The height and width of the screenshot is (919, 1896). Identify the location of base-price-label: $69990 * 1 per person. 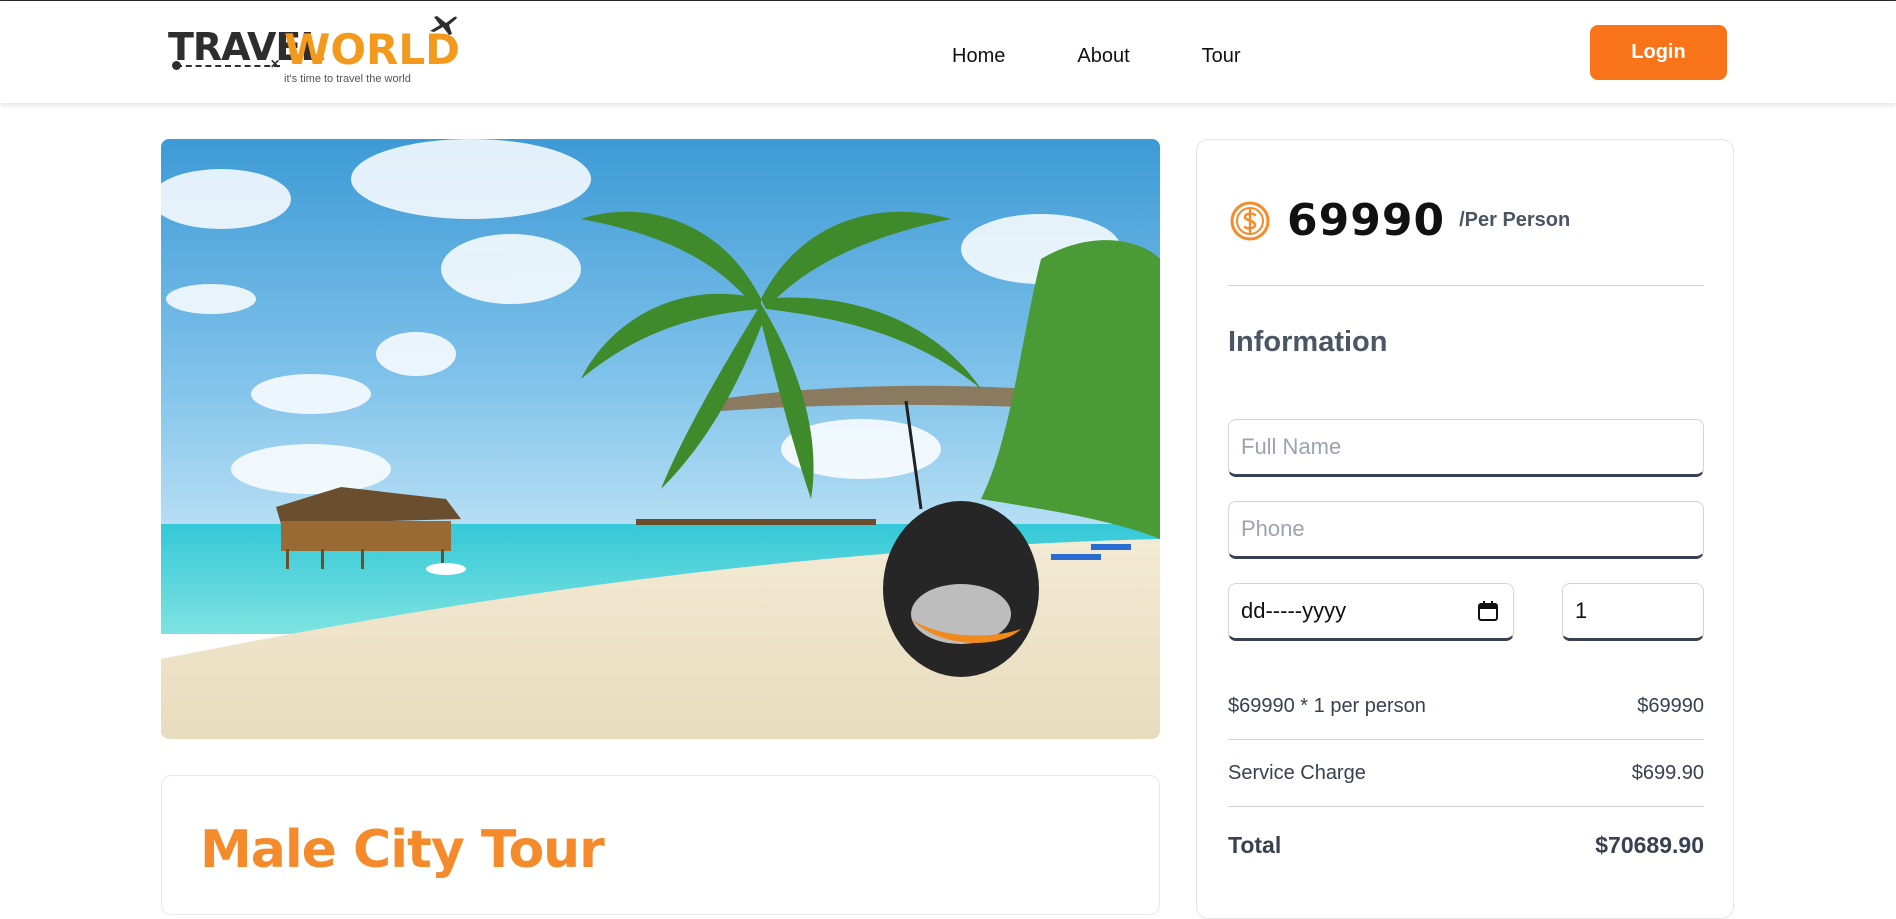
(1327, 706).